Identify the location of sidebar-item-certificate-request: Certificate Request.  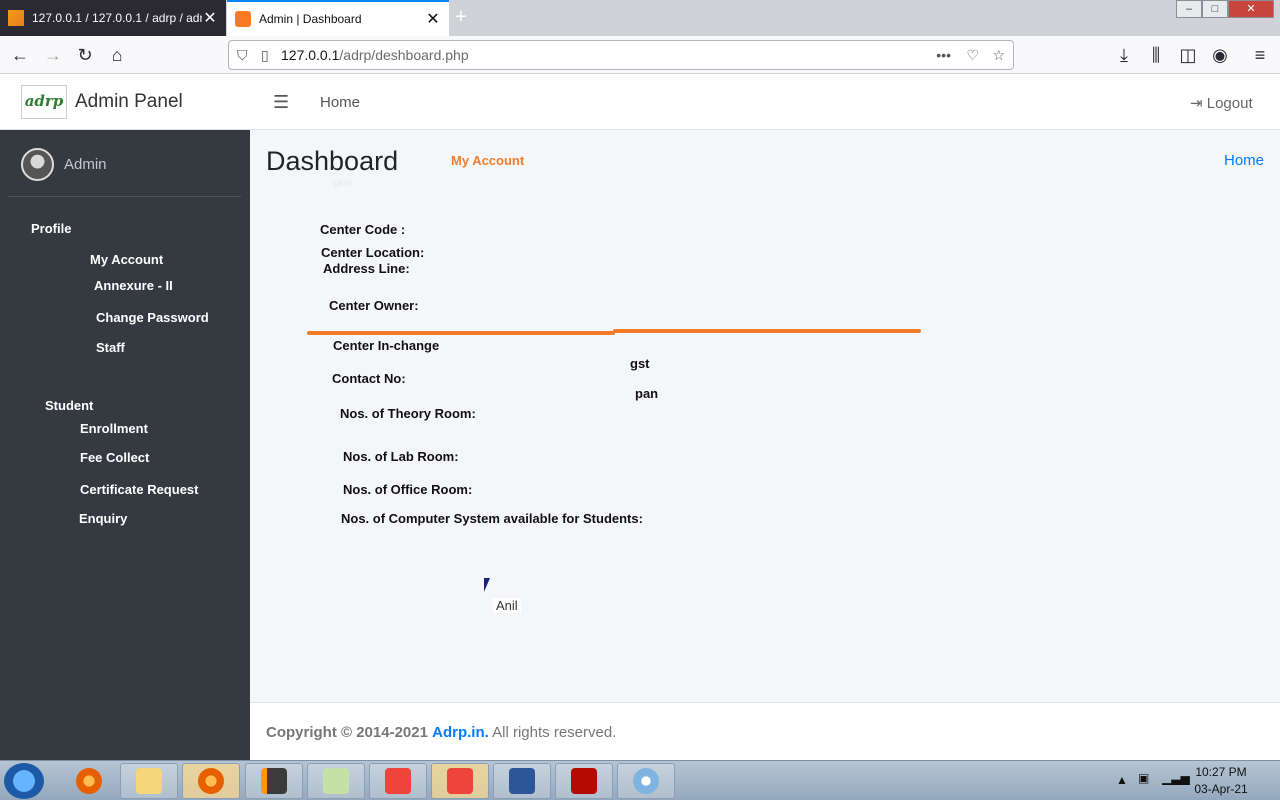
(139, 489).